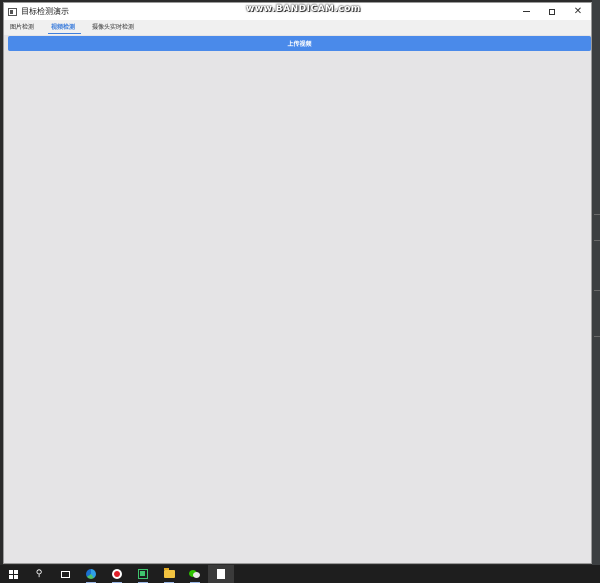  Describe the element at coordinates (596, 282) in the screenshot. I see `background-window-strip` at that location.